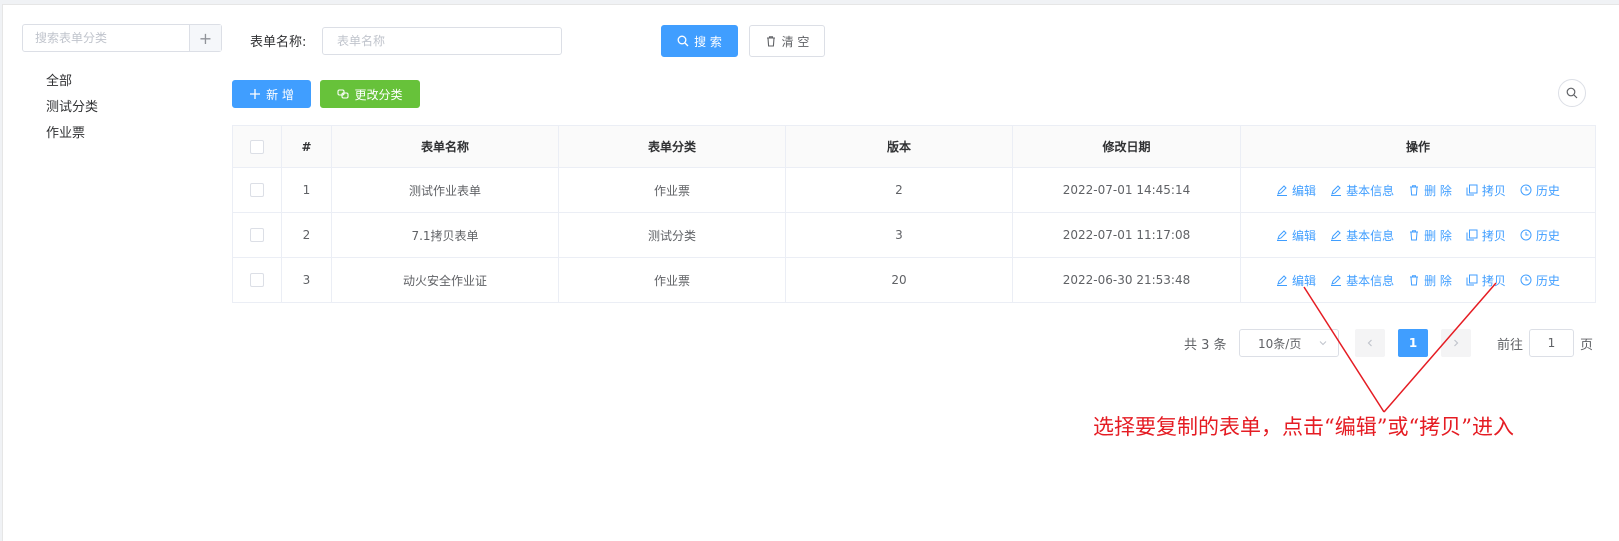 This screenshot has width=1619, height=541. Describe the element at coordinates (1587, 345) in the screenshot. I see `page-suffix-label: 页` at that location.